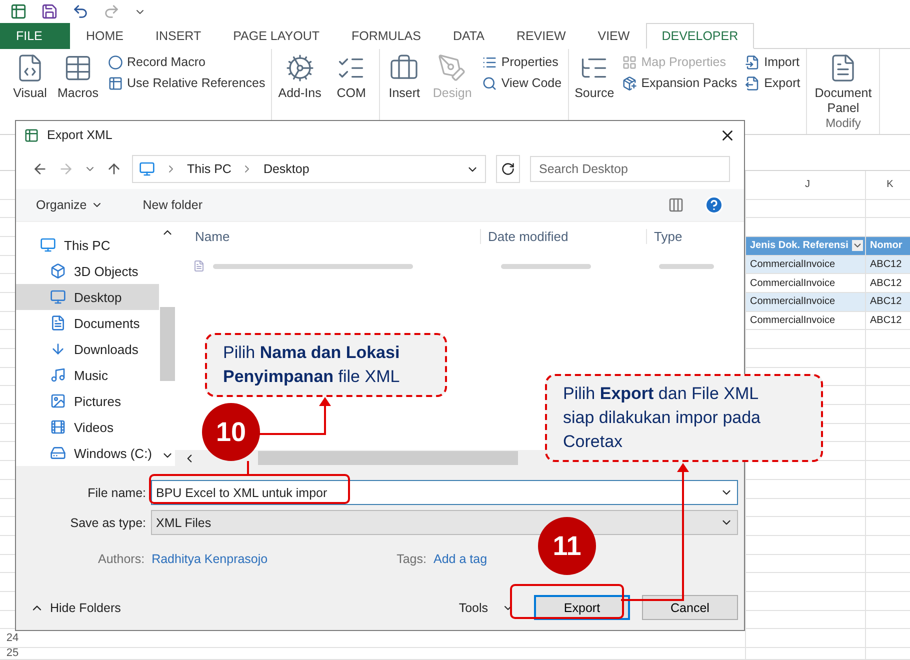 This screenshot has height=660, width=910. What do you see at coordinates (857, 246) in the screenshot?
I see `filter-dropdown-icon` at bounding box center [857, 246].